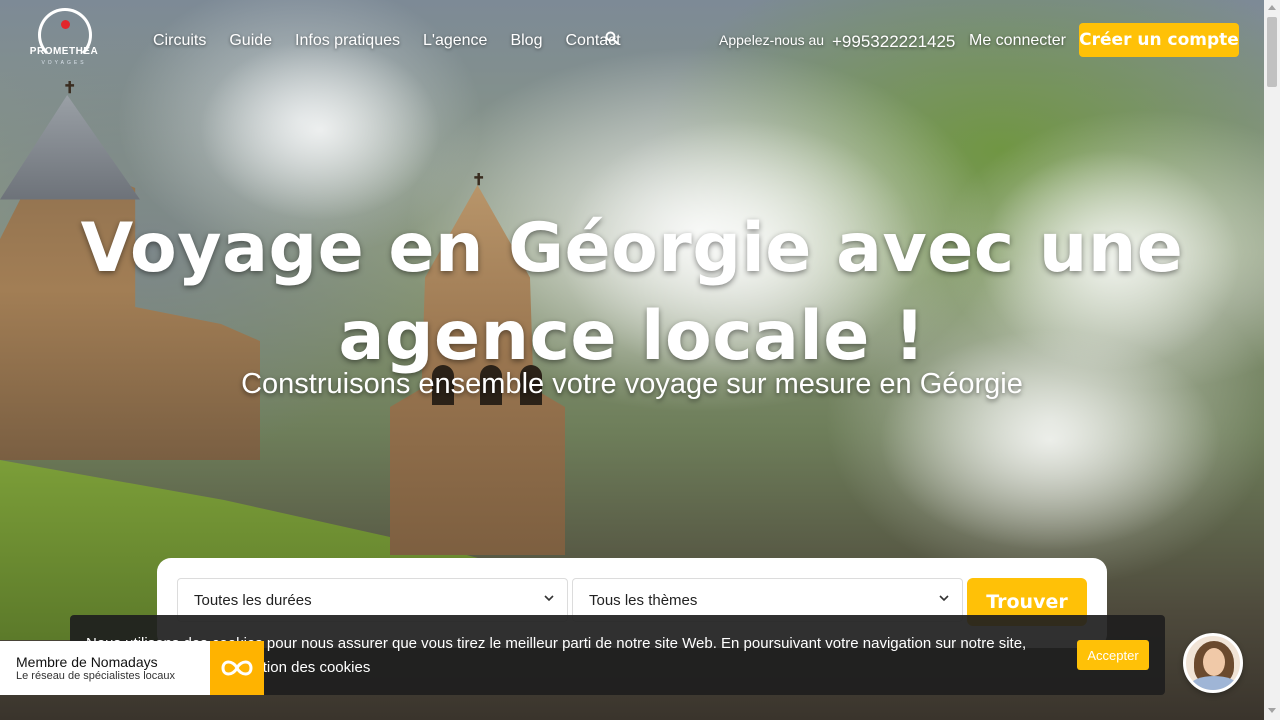 This screenshot has height=720, width=1280. What do you see at coordinates (347, 41) in the screenshot?
I see `nav-item-infos-pratiques: Infos pratiques` at bounding box center [347, 41].